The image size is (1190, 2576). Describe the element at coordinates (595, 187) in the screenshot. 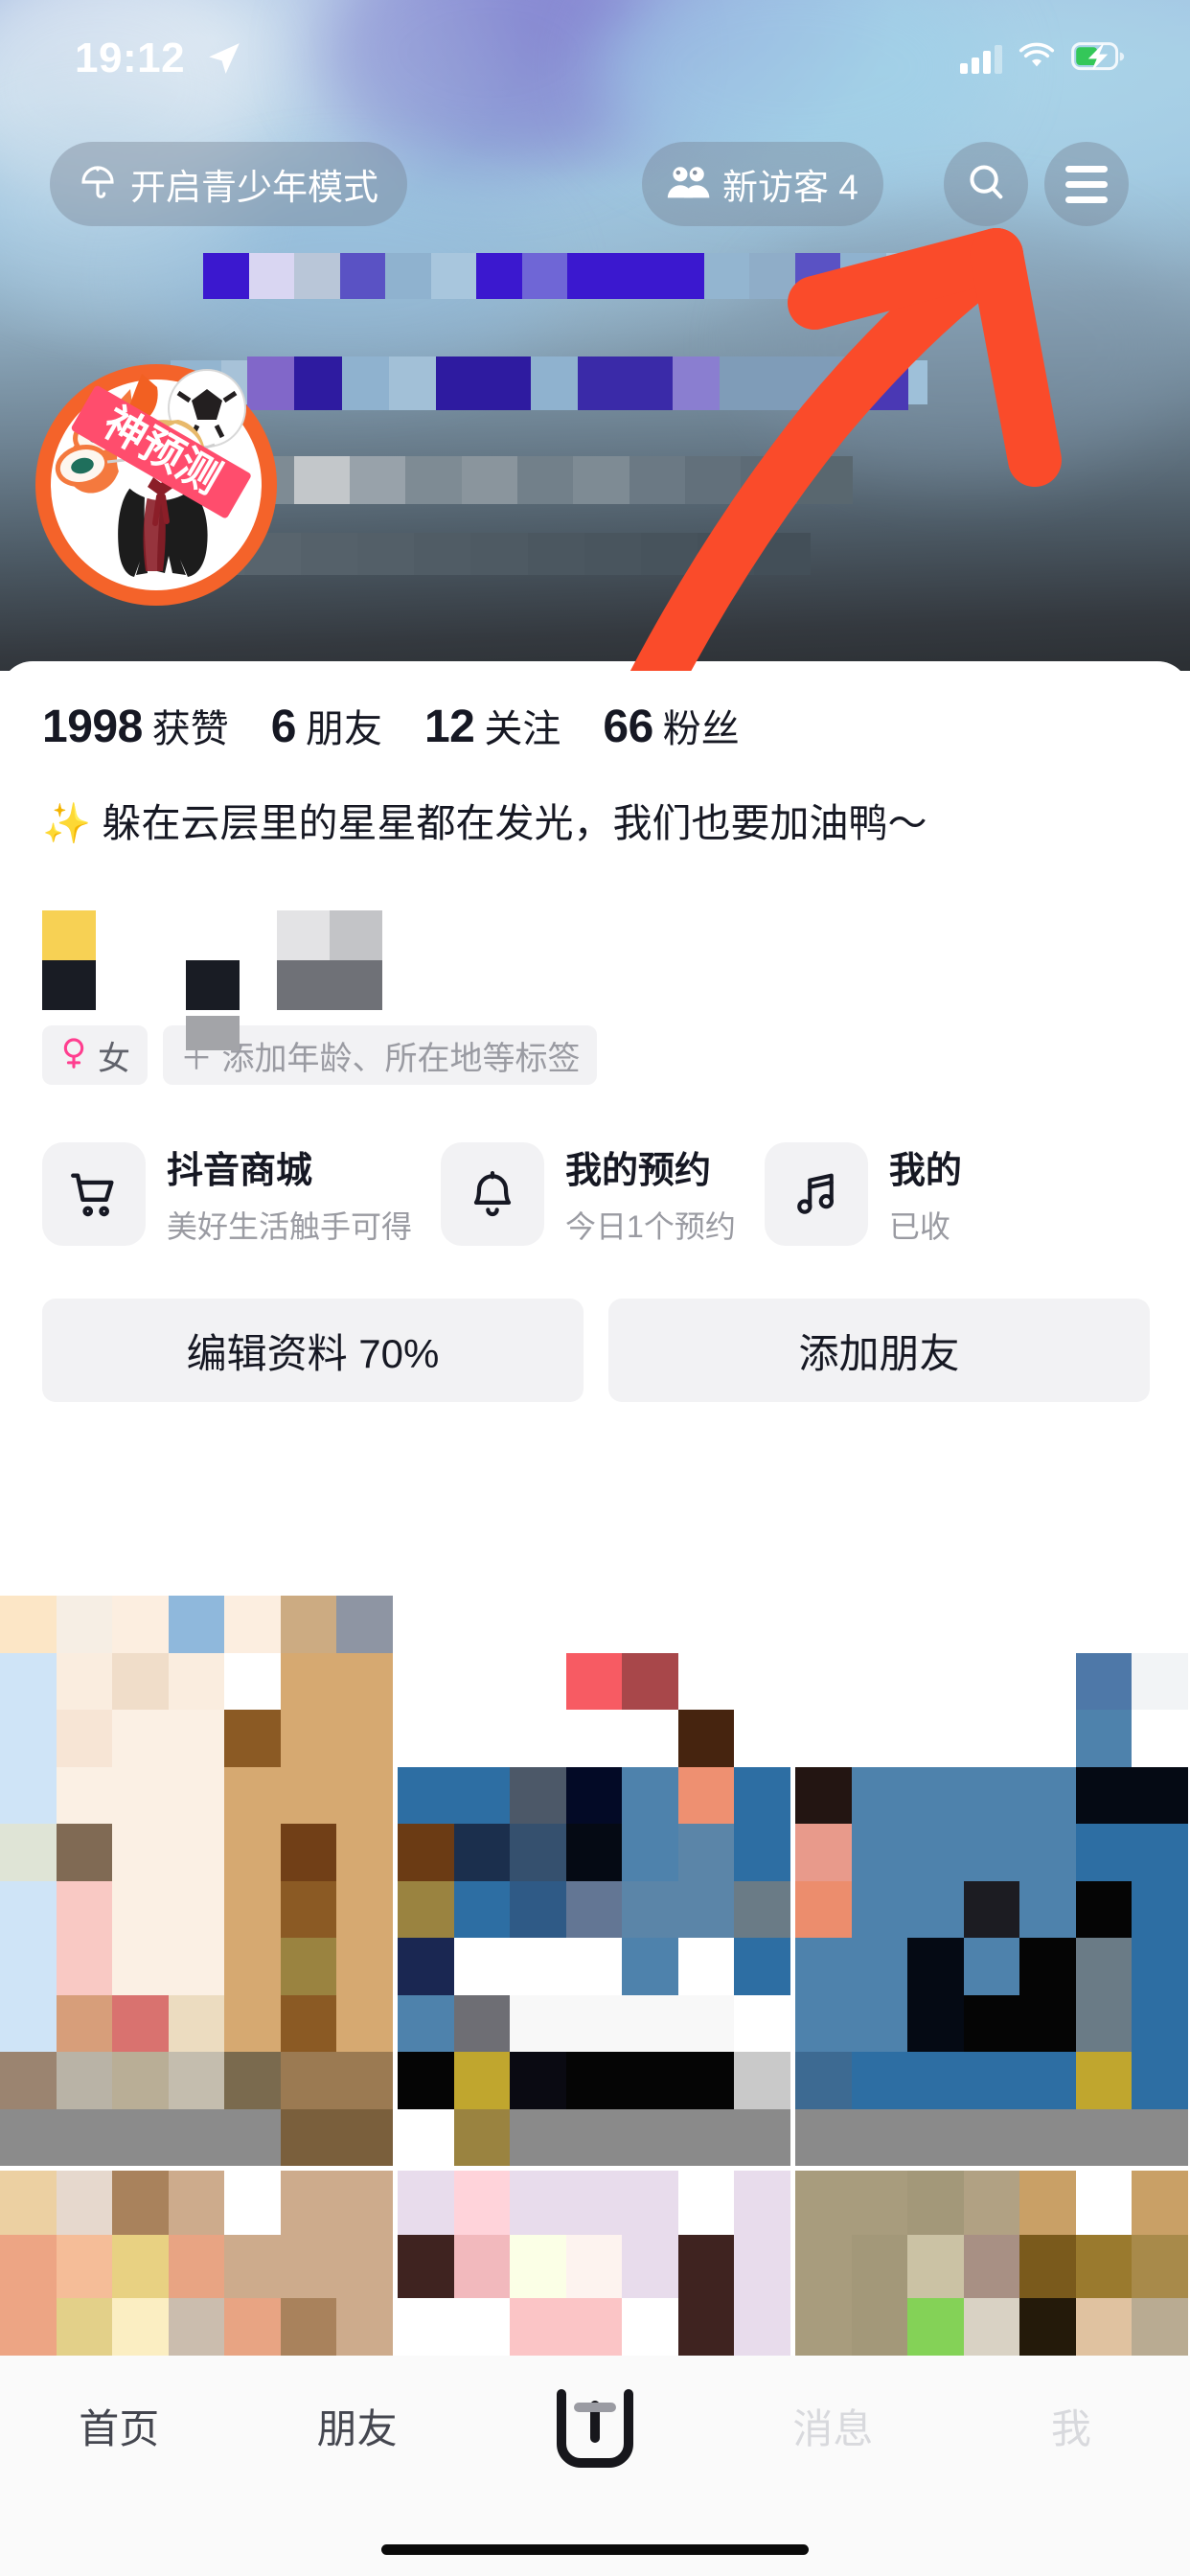

I see `top-navigation-bar: 开启青少年模式 新访客 4` at that location.